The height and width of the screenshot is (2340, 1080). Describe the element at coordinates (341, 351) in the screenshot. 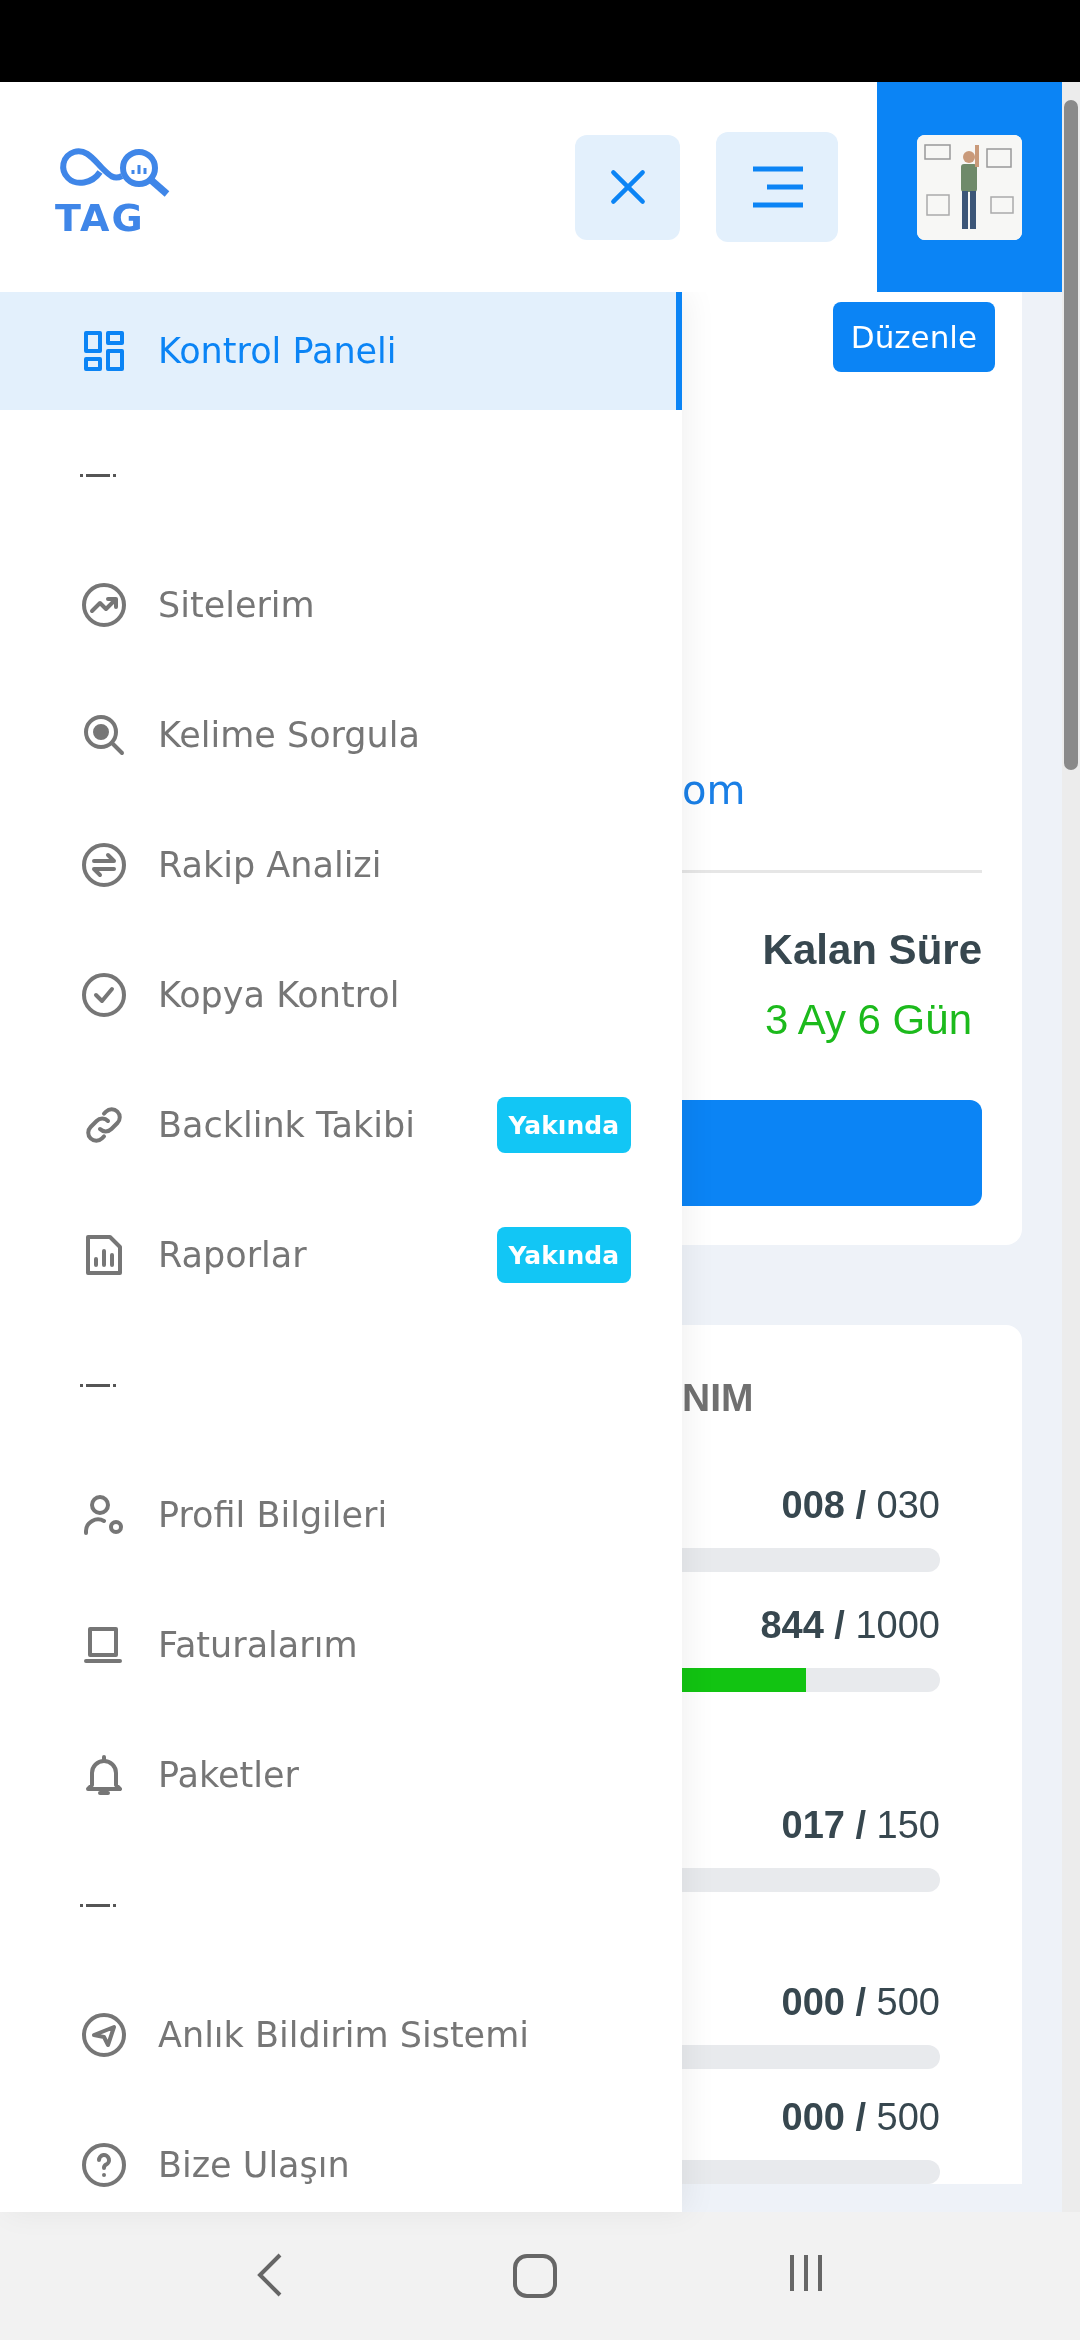

I see `menu-item: Kontrol Paneli` at that location.